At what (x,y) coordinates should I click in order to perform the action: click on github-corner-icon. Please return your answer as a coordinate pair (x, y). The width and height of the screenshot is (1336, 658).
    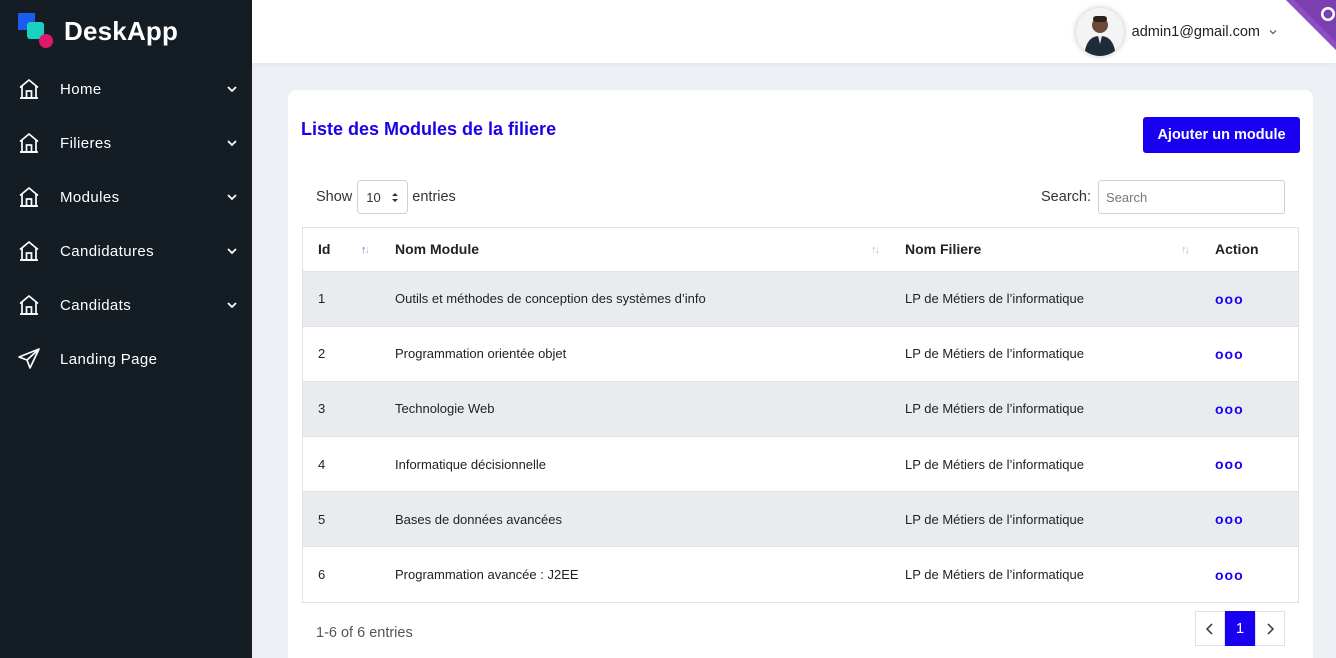
    Looking at the image, I should click on (1311, 25).